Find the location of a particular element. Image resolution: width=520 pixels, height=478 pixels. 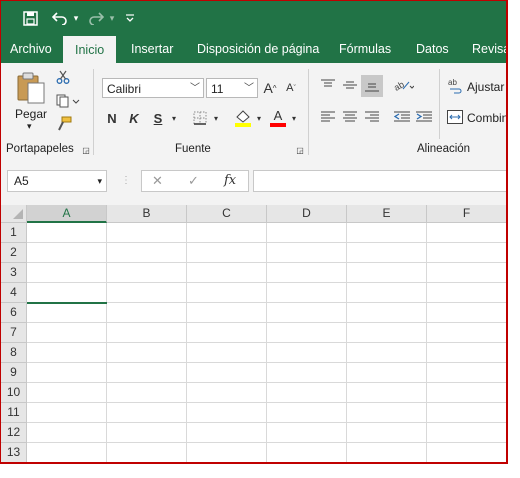

italic-button: K is located at coordinates (134, 118).